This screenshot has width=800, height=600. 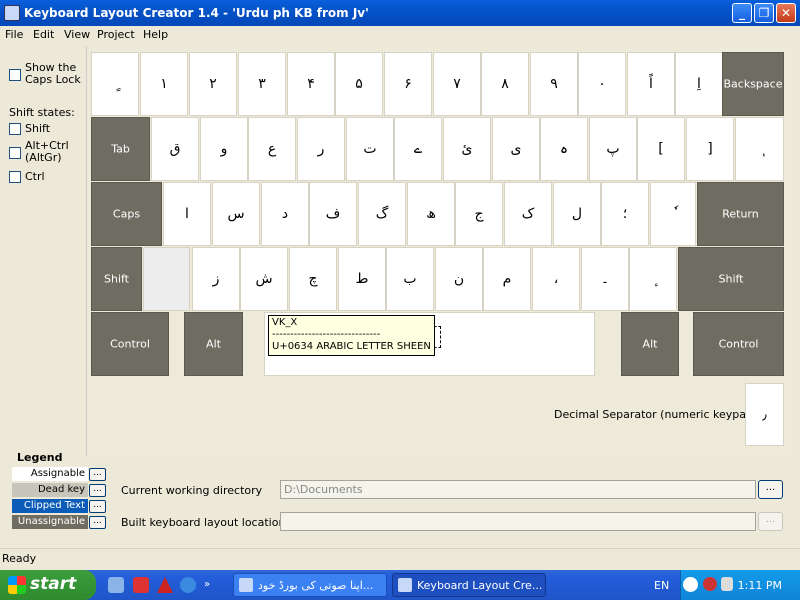 I want to click on key-label: Caps, so click(x=126, y=214).